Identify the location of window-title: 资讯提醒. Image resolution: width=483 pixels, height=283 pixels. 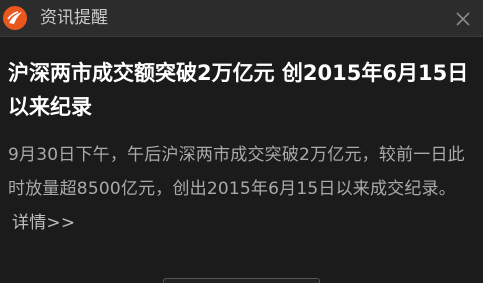
(74, 18).